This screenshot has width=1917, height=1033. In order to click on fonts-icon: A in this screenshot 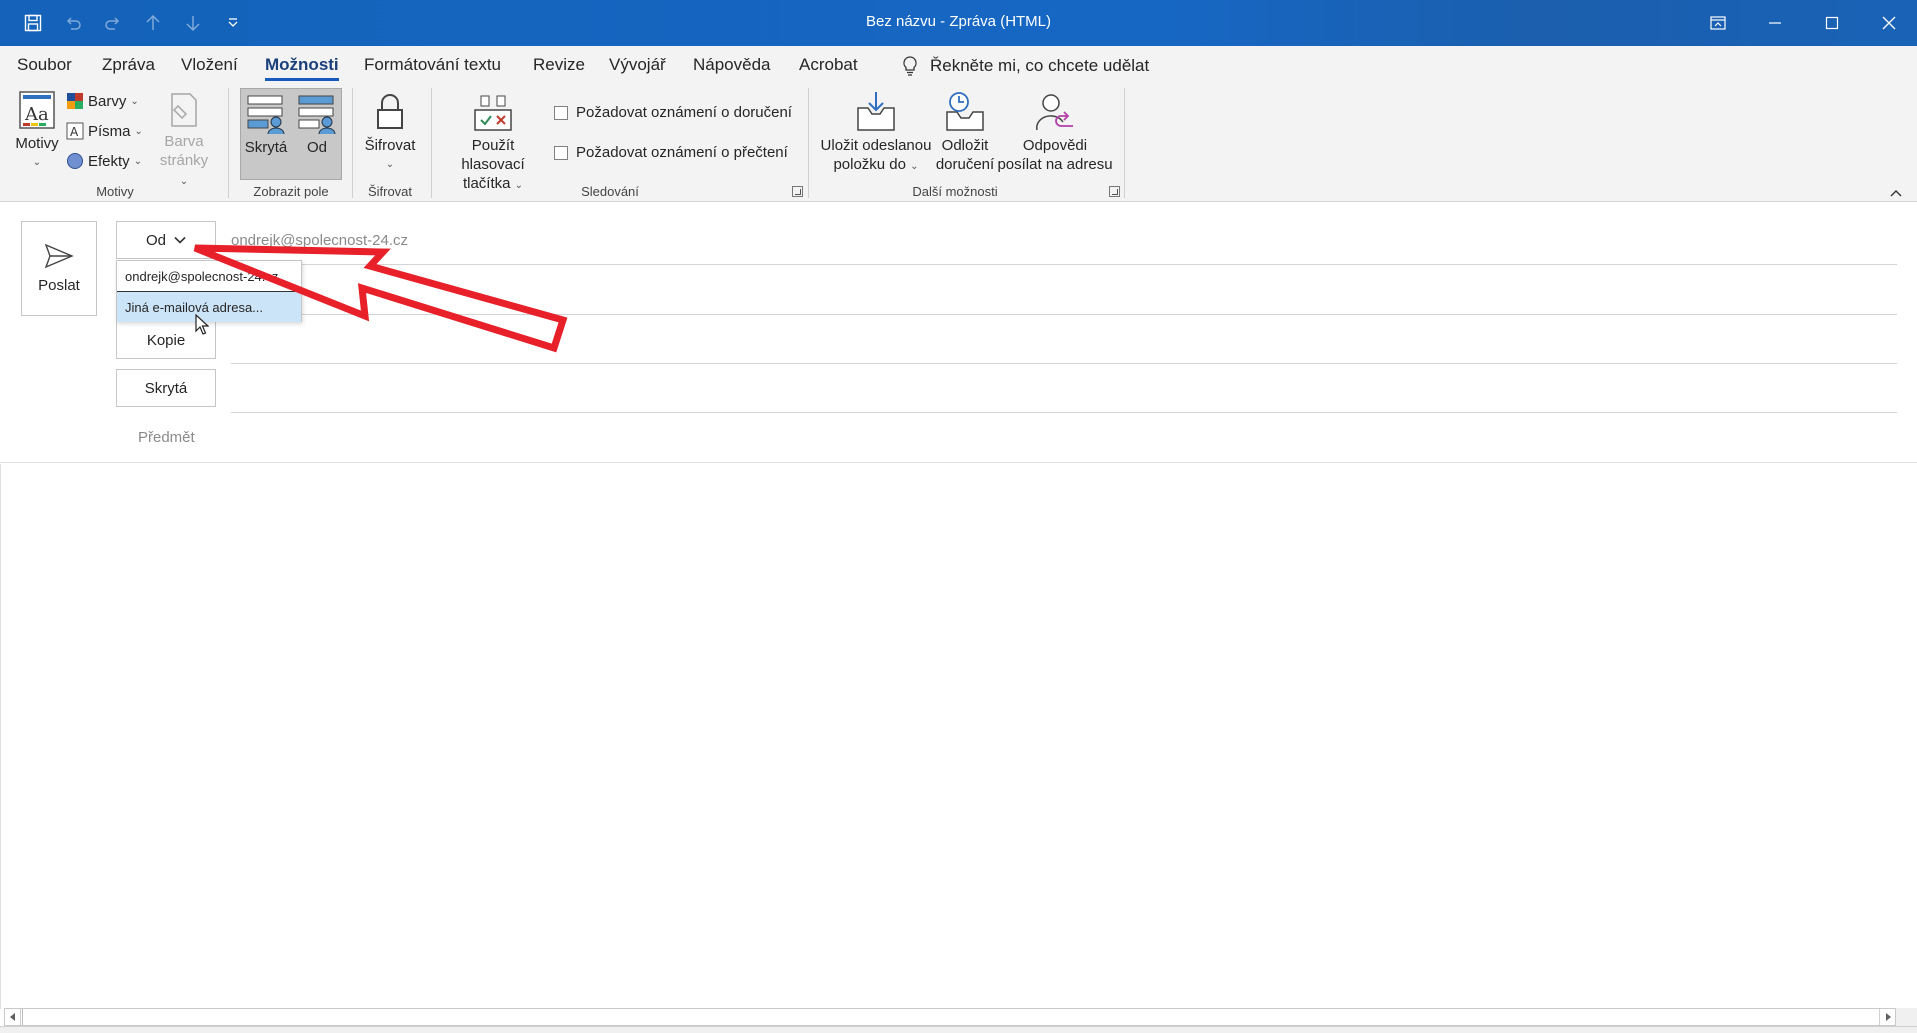, I will do `click(75, 131)`.